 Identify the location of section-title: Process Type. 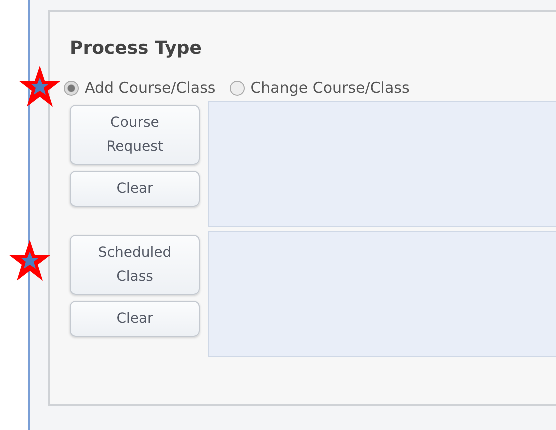
(136, 48).